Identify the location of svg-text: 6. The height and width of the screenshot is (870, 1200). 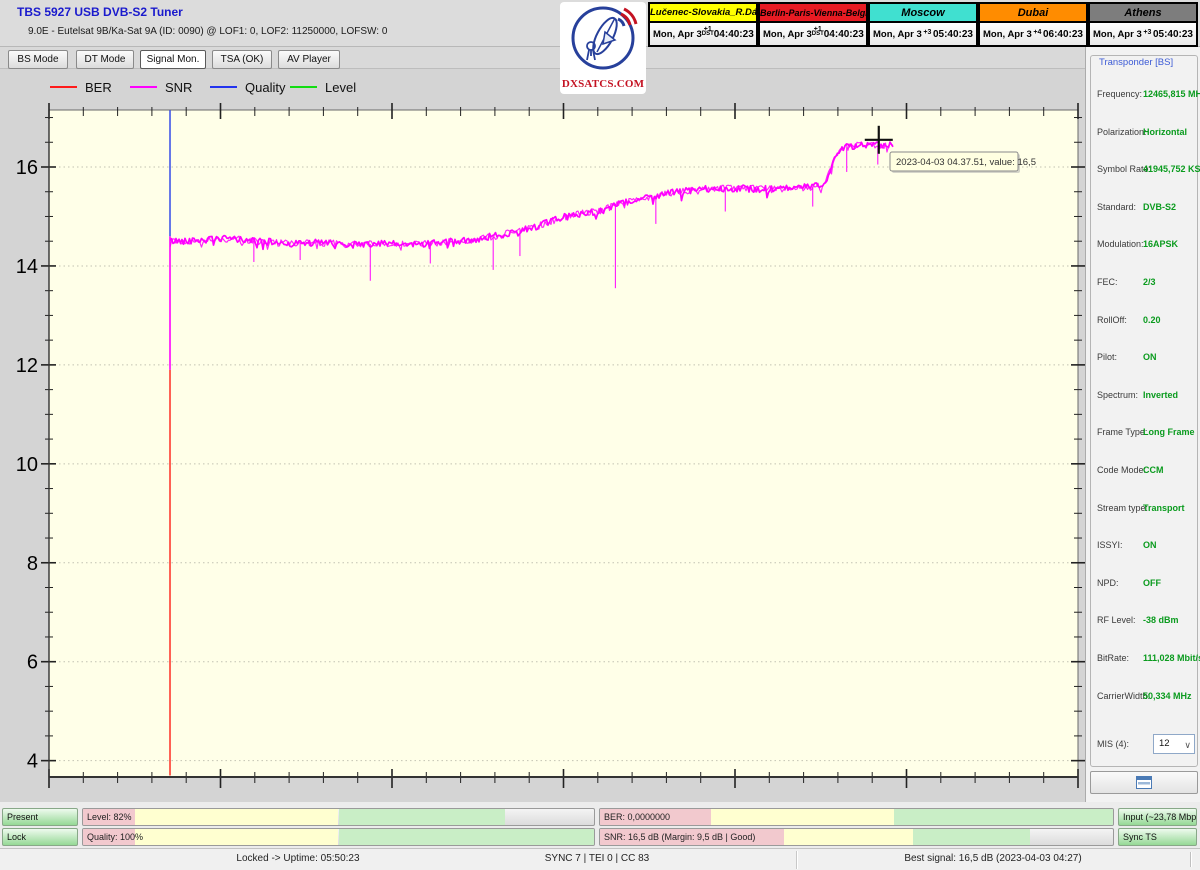
(32, 663).